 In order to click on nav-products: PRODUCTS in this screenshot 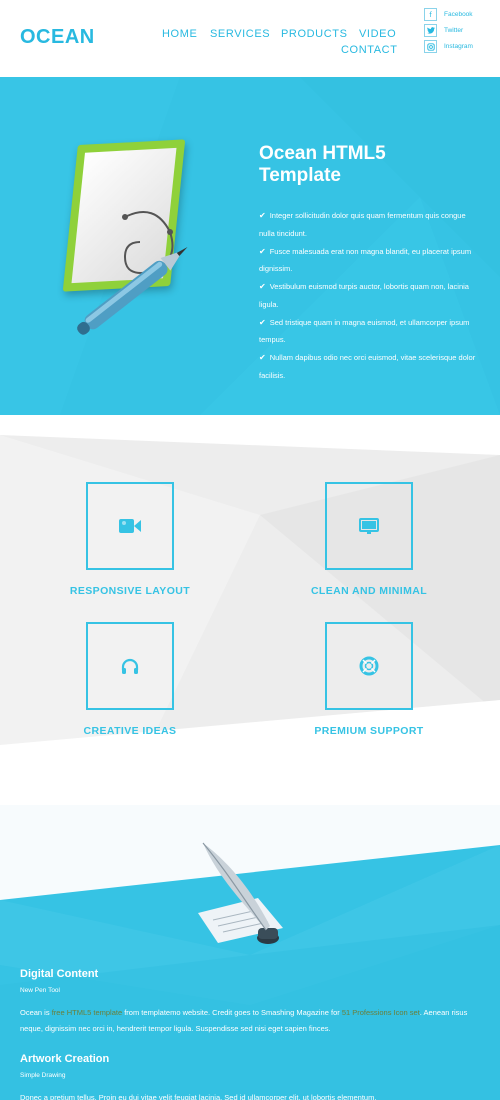, I will do `click(314, 34)`.